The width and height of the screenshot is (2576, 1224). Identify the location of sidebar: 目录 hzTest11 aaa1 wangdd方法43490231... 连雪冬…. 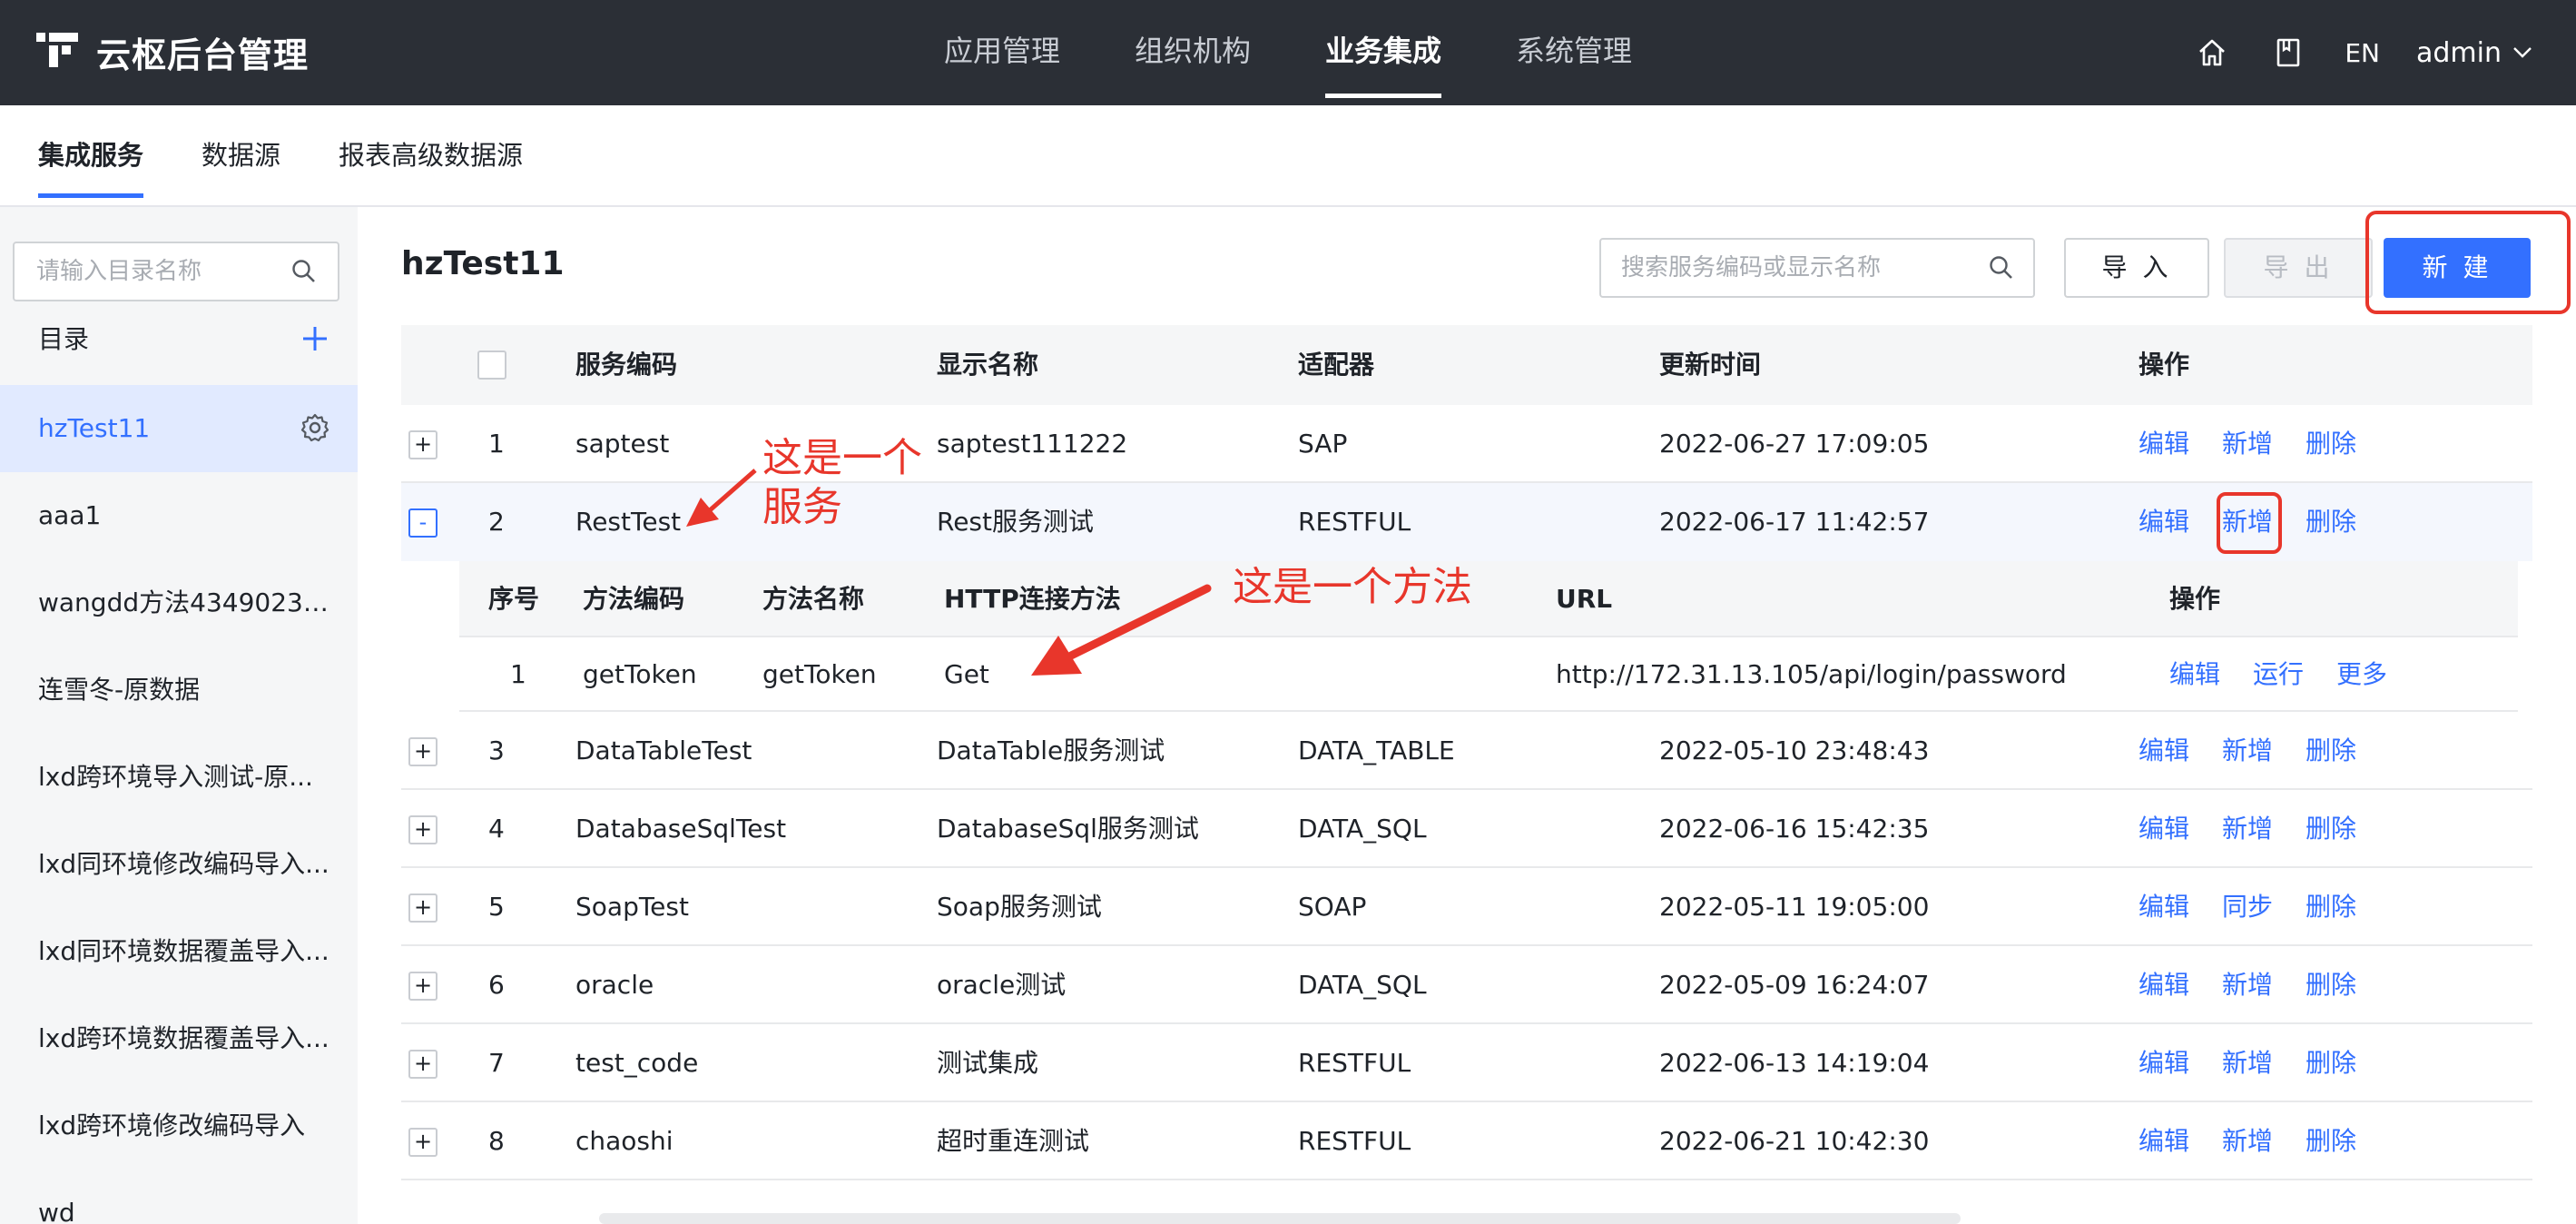
(179, 715).